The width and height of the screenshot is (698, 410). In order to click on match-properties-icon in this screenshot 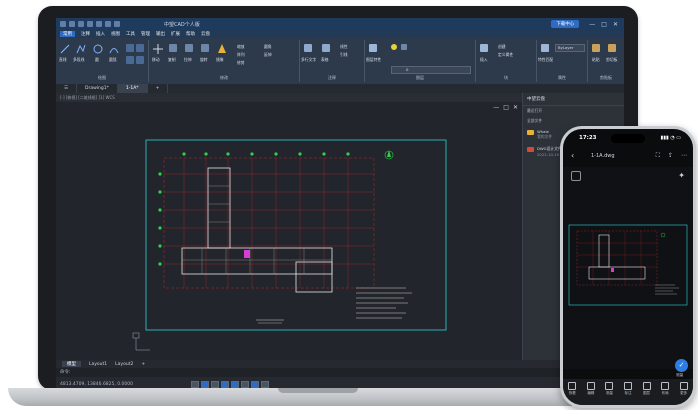, I will do `click(545, 48)`.